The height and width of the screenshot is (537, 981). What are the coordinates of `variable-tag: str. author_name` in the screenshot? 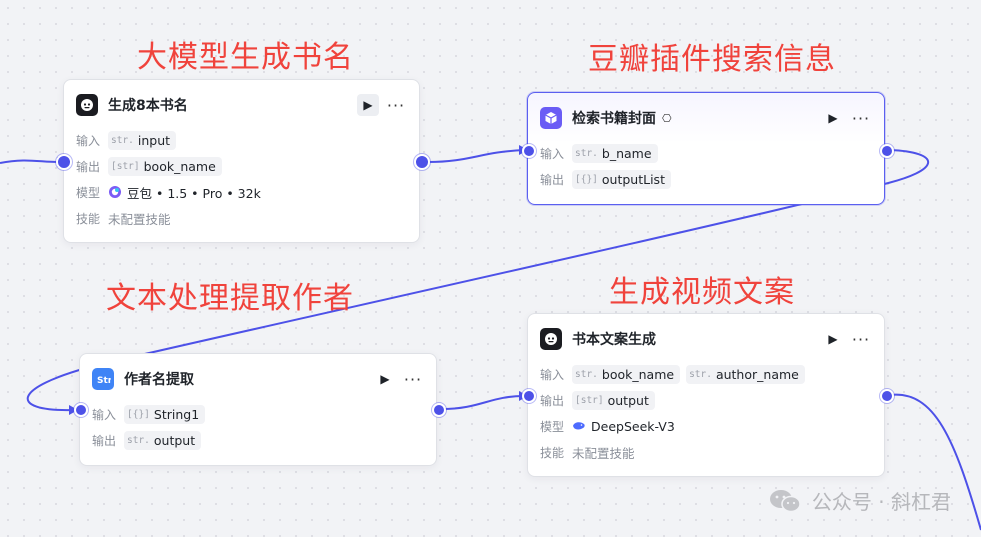 It's located at (745, 374).